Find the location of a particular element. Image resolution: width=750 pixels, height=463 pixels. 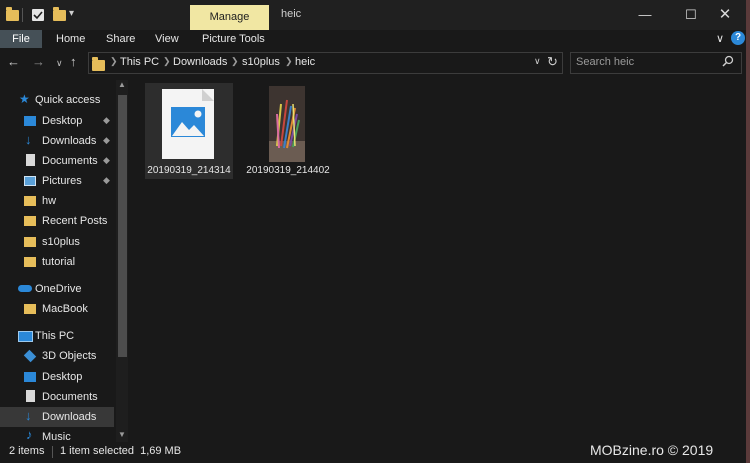

address-bar is located at coordinates (325, 63).